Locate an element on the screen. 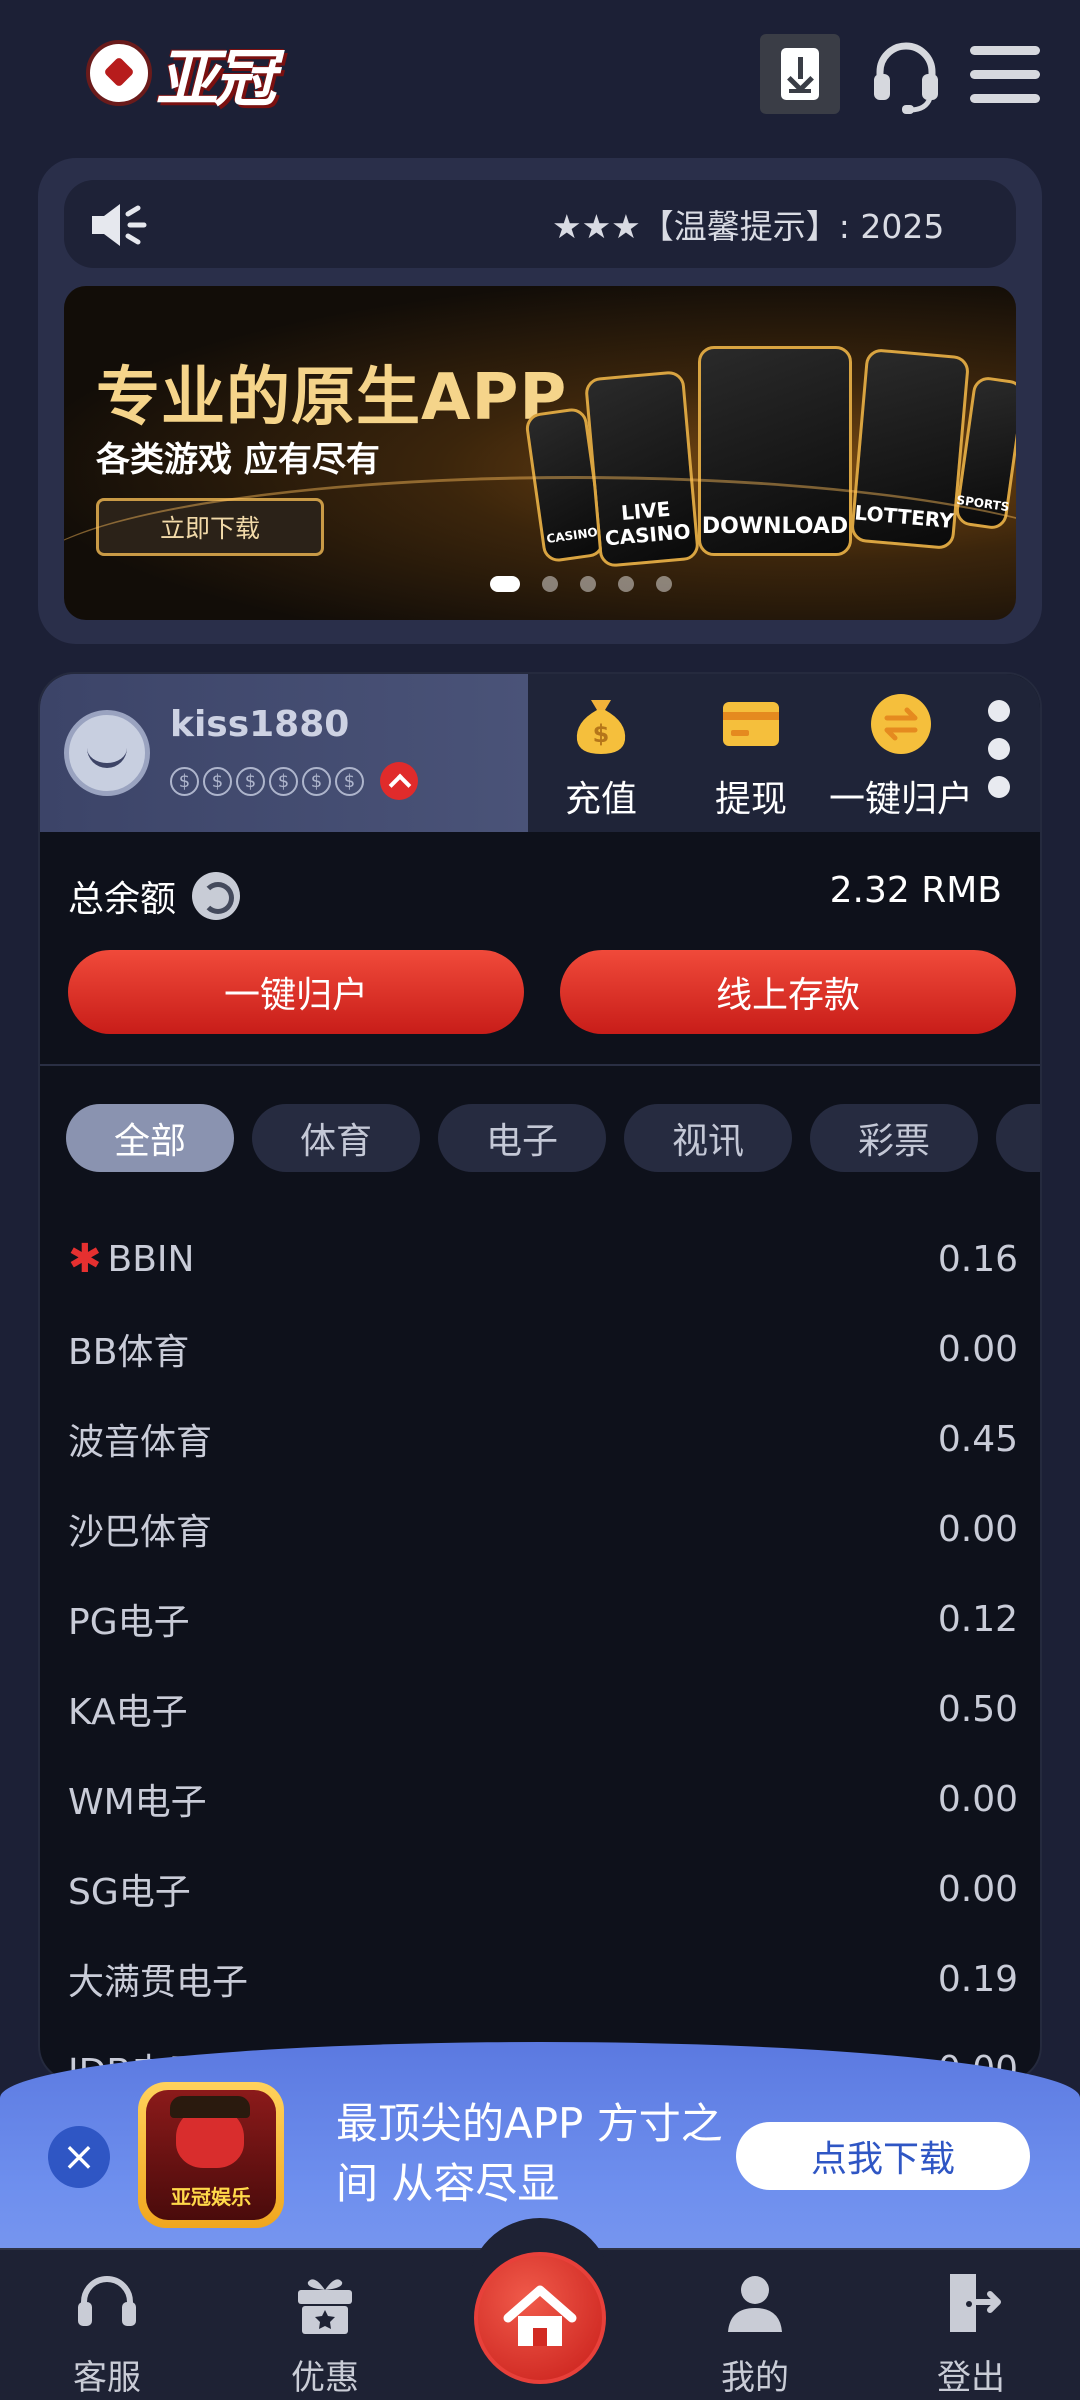 Image resolution: width=1080 pixels, height=2400 pixels. app-download-button is located at coordinates (800, 74).